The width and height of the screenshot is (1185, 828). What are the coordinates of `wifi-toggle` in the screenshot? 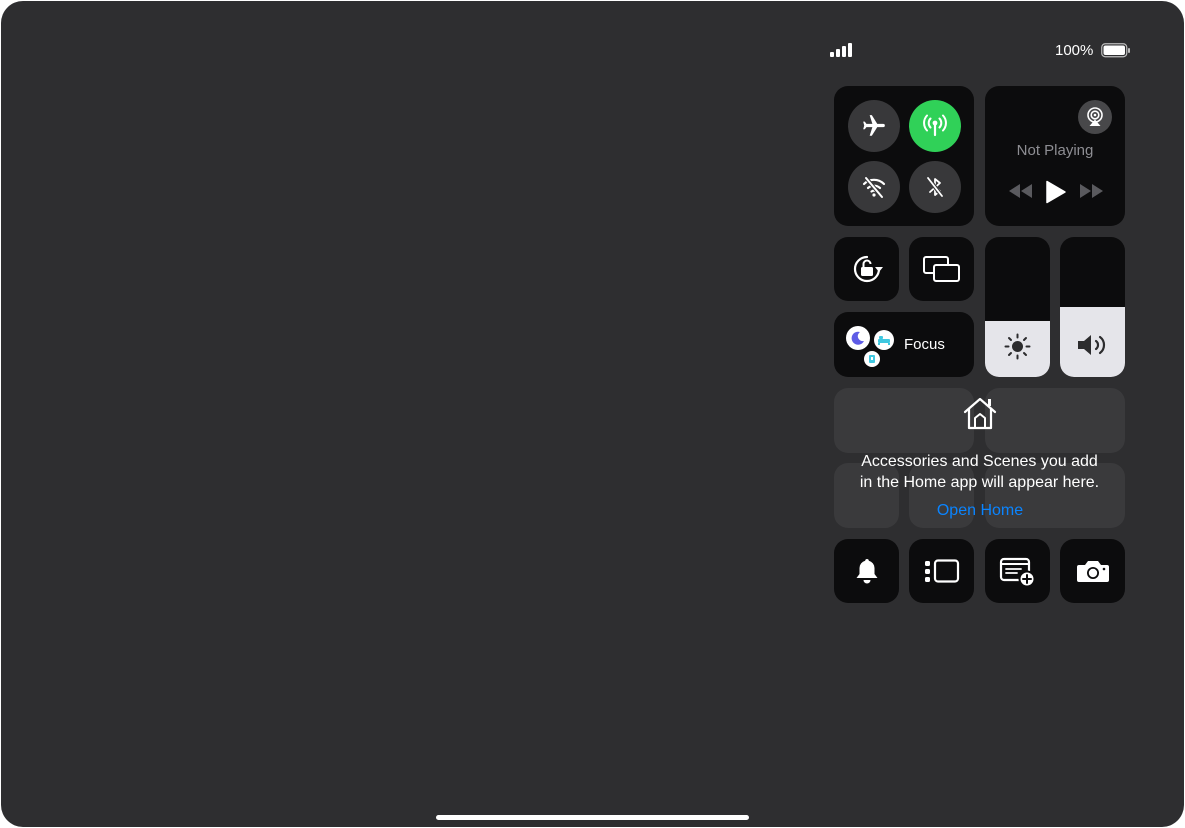 It's located at (874, 187).